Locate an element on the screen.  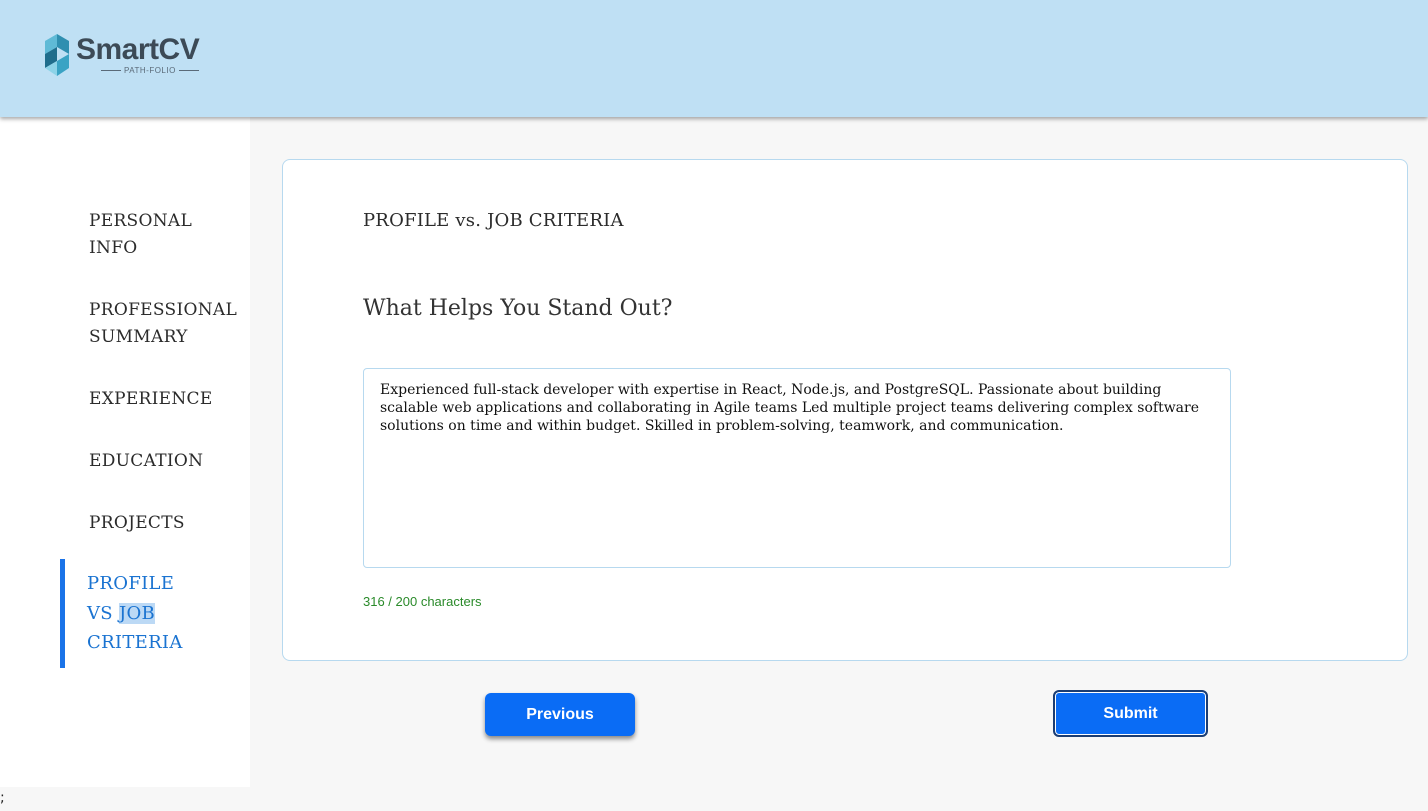
question-heading: What Helps You Stand Out? is located at coordinates (518, 308).